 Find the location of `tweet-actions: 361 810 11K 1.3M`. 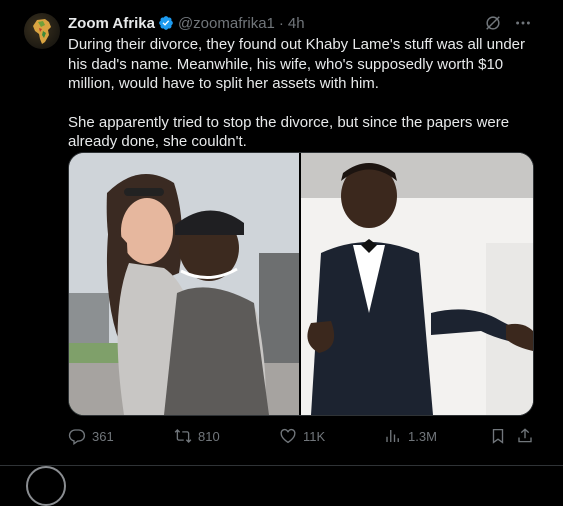

tweet-actions: 361 810 11K 1.3M is located at coordinates (303, 436).